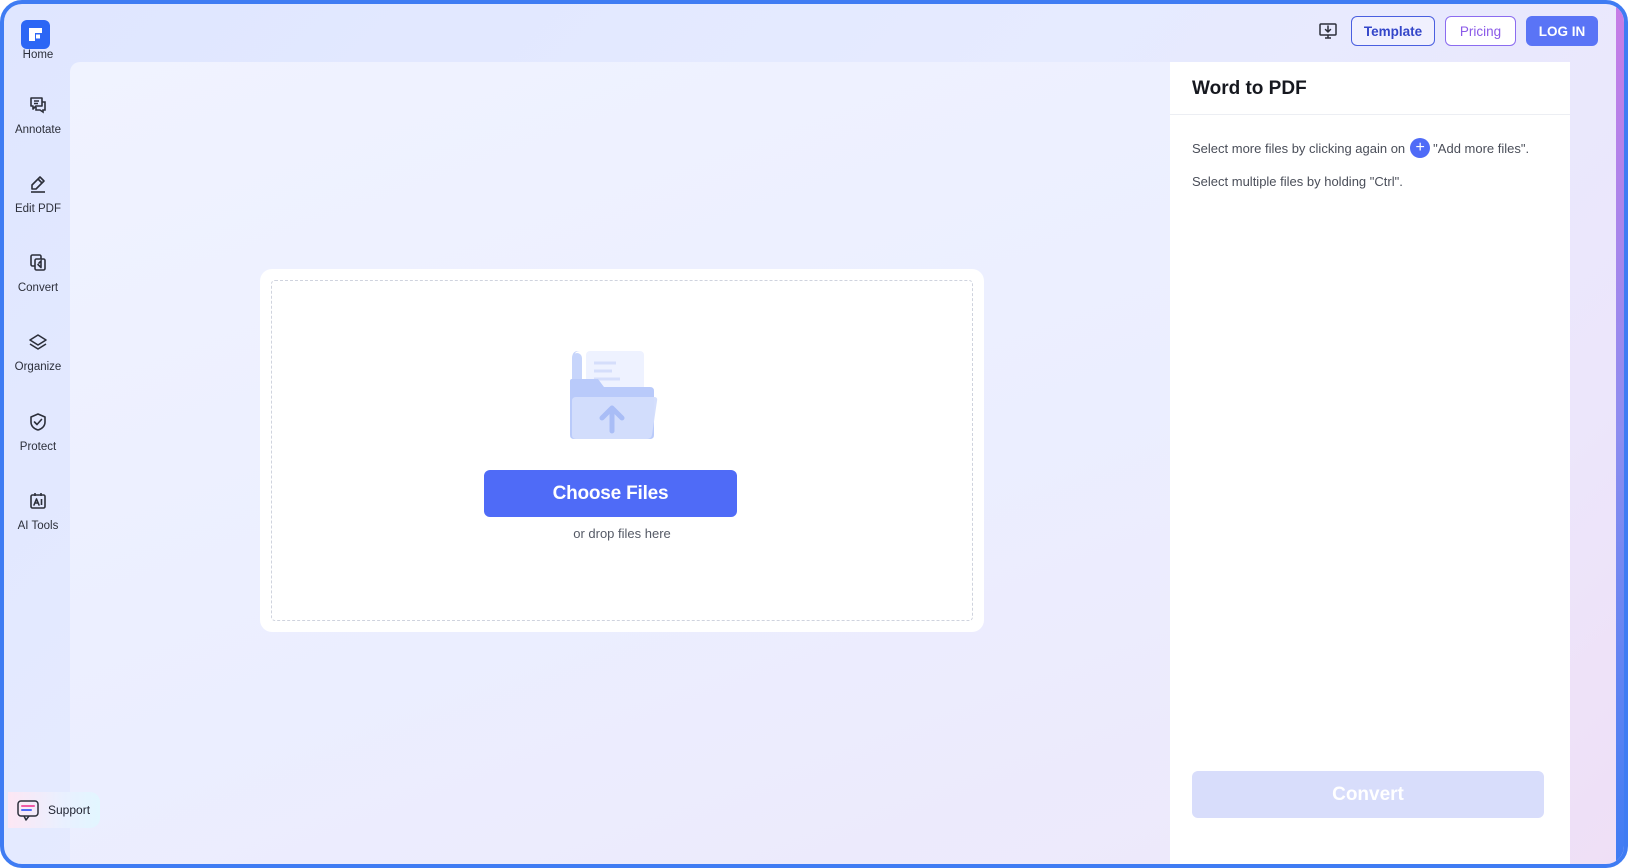  What do you see at coordinates (38, 184) in the screenshot?
I see `edit-pdf-icon` at bounding box center [38, 184].